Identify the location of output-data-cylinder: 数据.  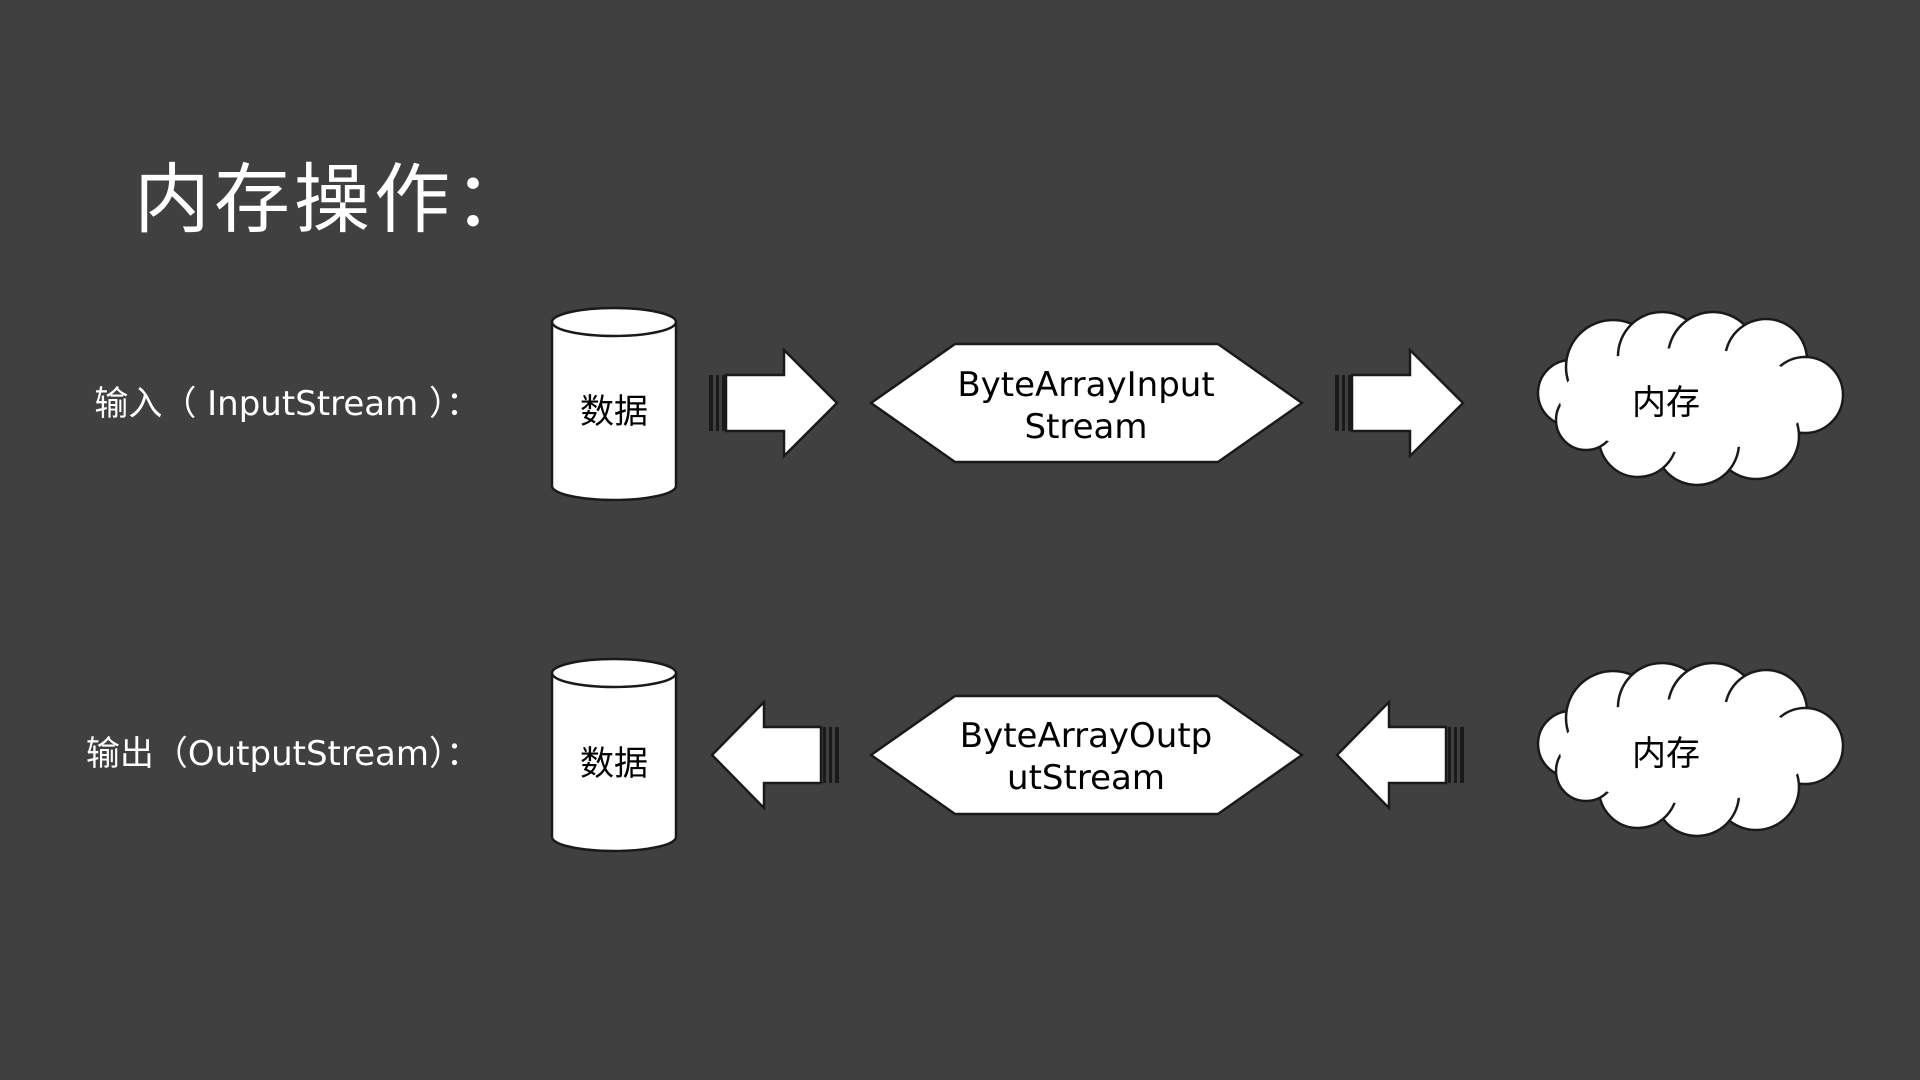
(614, 755).